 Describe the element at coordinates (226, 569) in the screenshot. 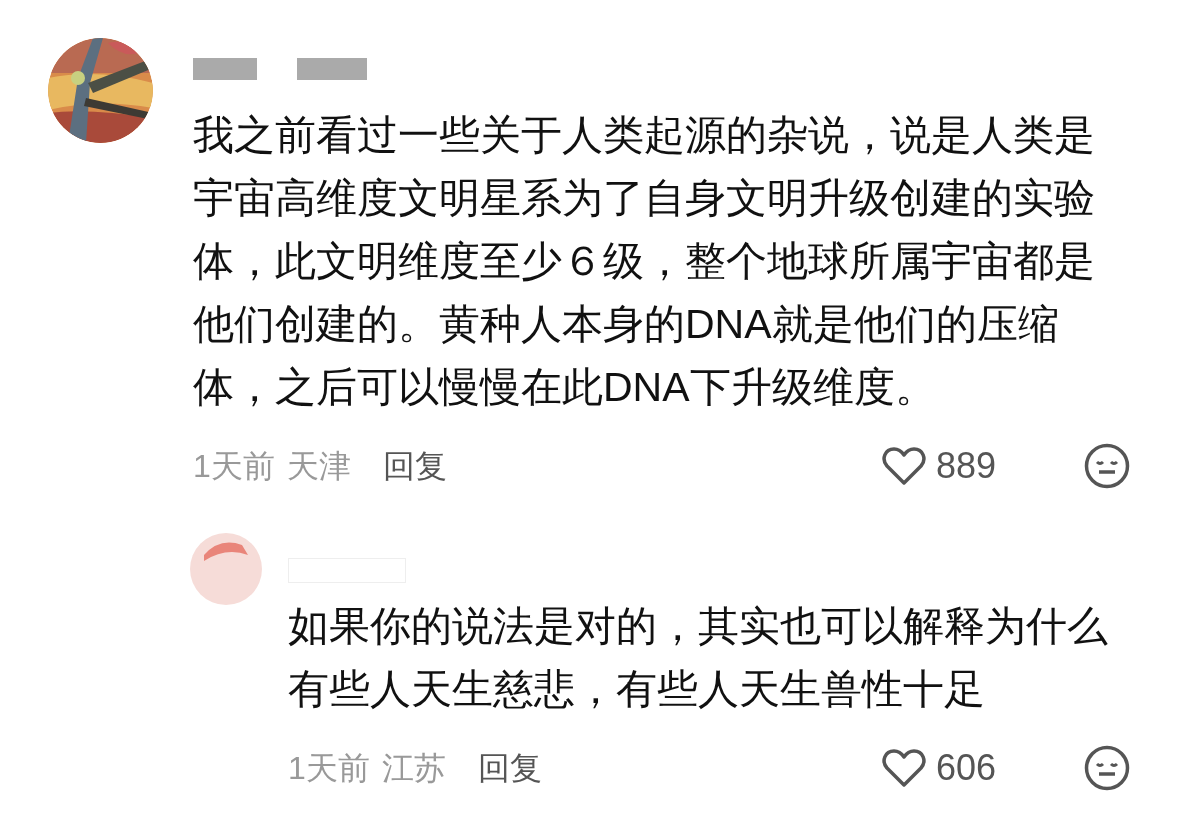

I see `avatar` at that location.